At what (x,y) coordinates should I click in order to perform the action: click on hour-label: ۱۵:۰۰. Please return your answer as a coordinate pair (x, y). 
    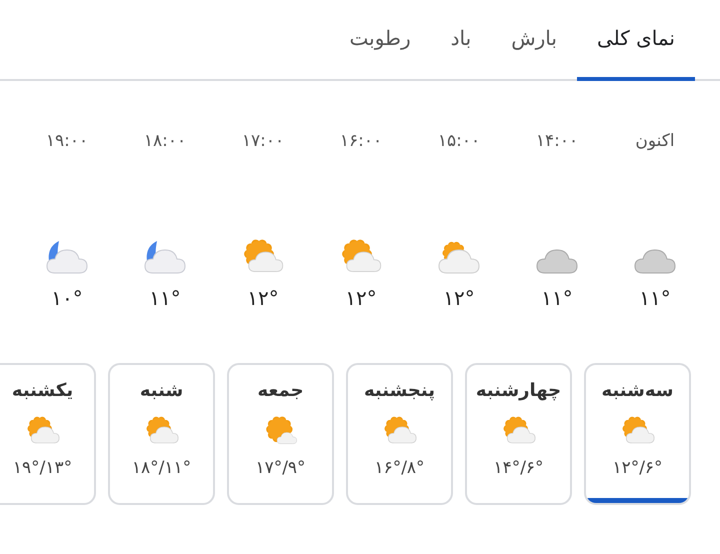
    Looking at the image, I should click on (459, 141).